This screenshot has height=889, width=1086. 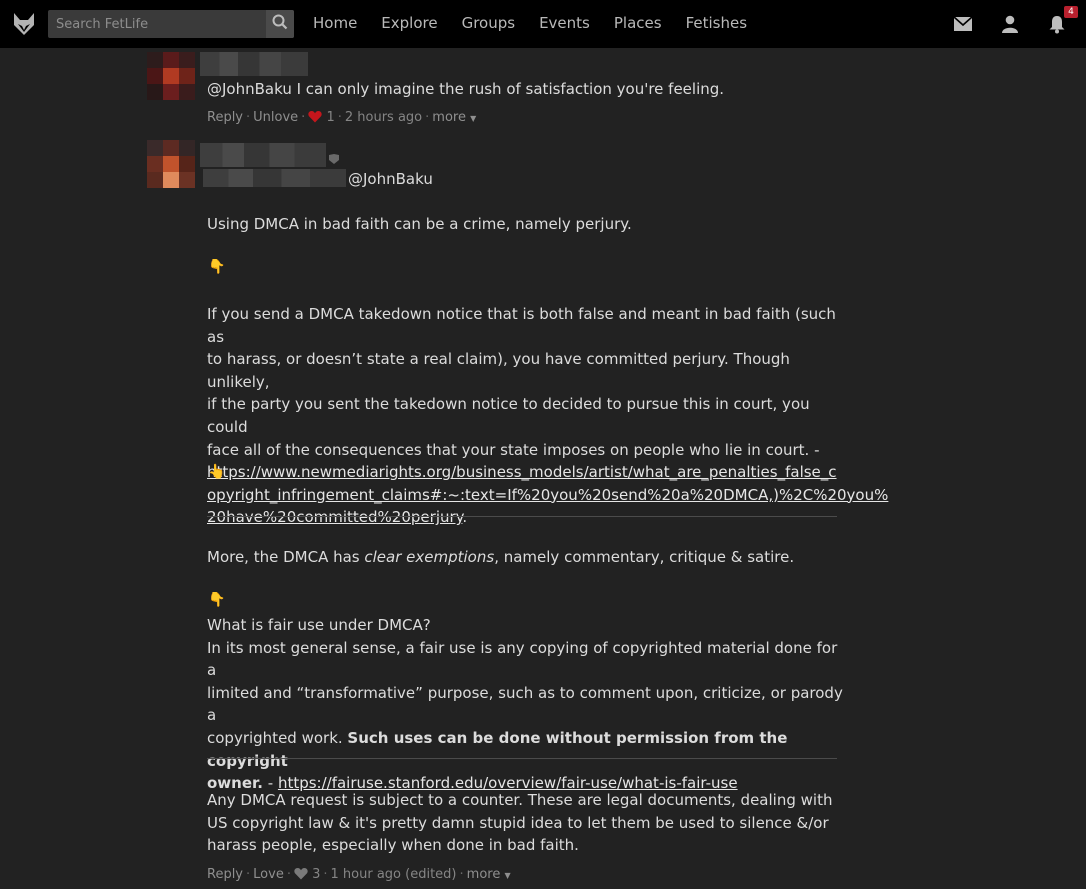 I want to click on search-button, so click(x=280, y=24).